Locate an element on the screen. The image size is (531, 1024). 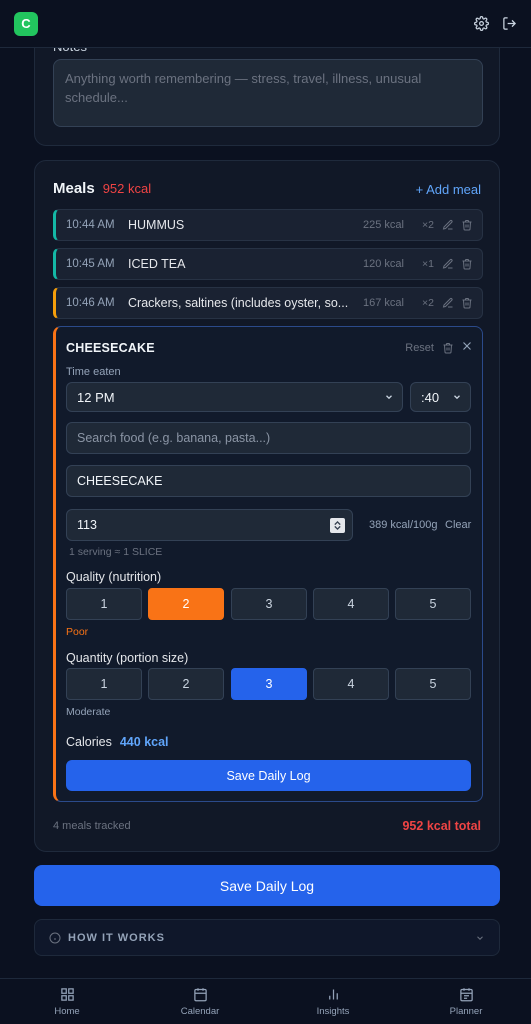
quantity-option: 4 is located at coordinates (351, 684).